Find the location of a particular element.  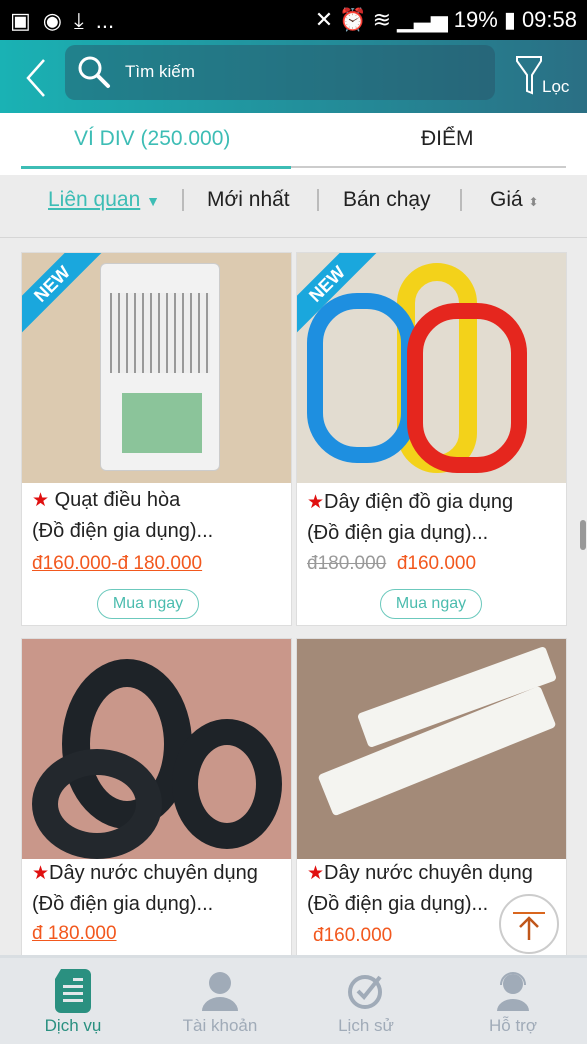

alarm-icon: ⏰ is located at coordinates (353, 19).